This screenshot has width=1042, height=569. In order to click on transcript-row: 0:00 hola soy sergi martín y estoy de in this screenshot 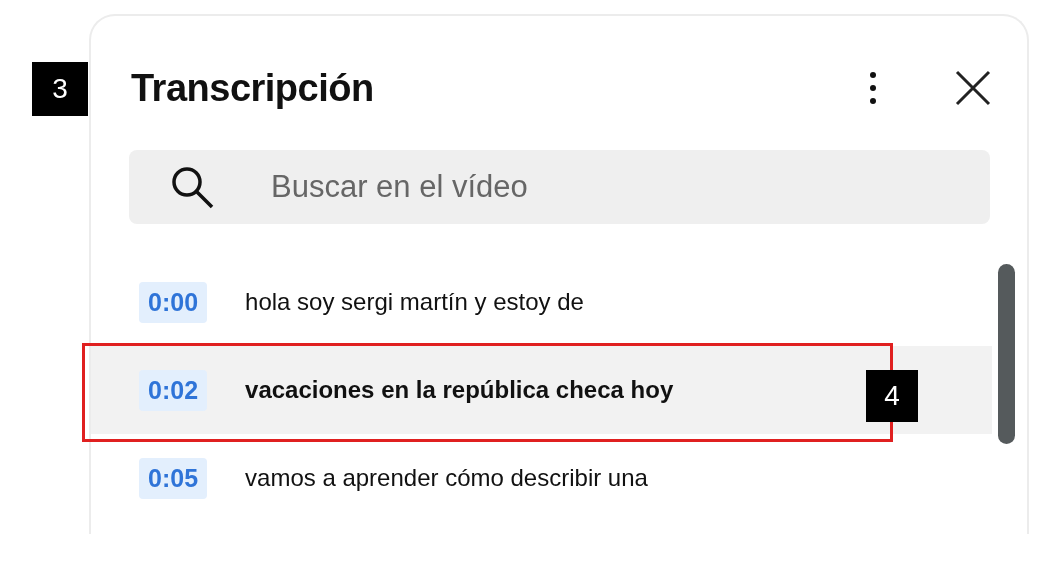, I will do `click(541, 302)`.